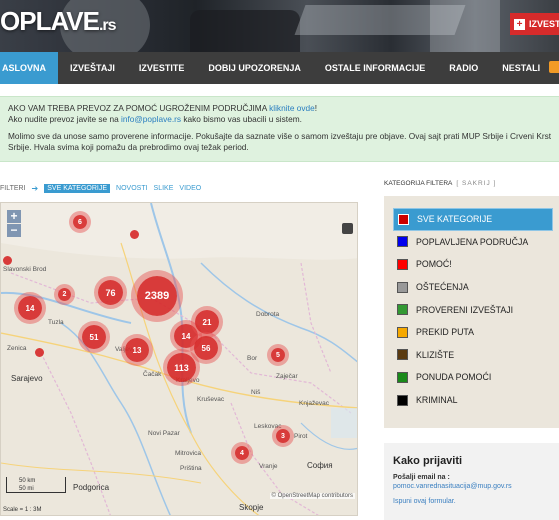 This screenshot has width=559, height=520. What do you see at coordinates (473, 332) in the screenshot?
I see `category-item-road-closure: PREKID PUTA` at bounding box center [473, 332].